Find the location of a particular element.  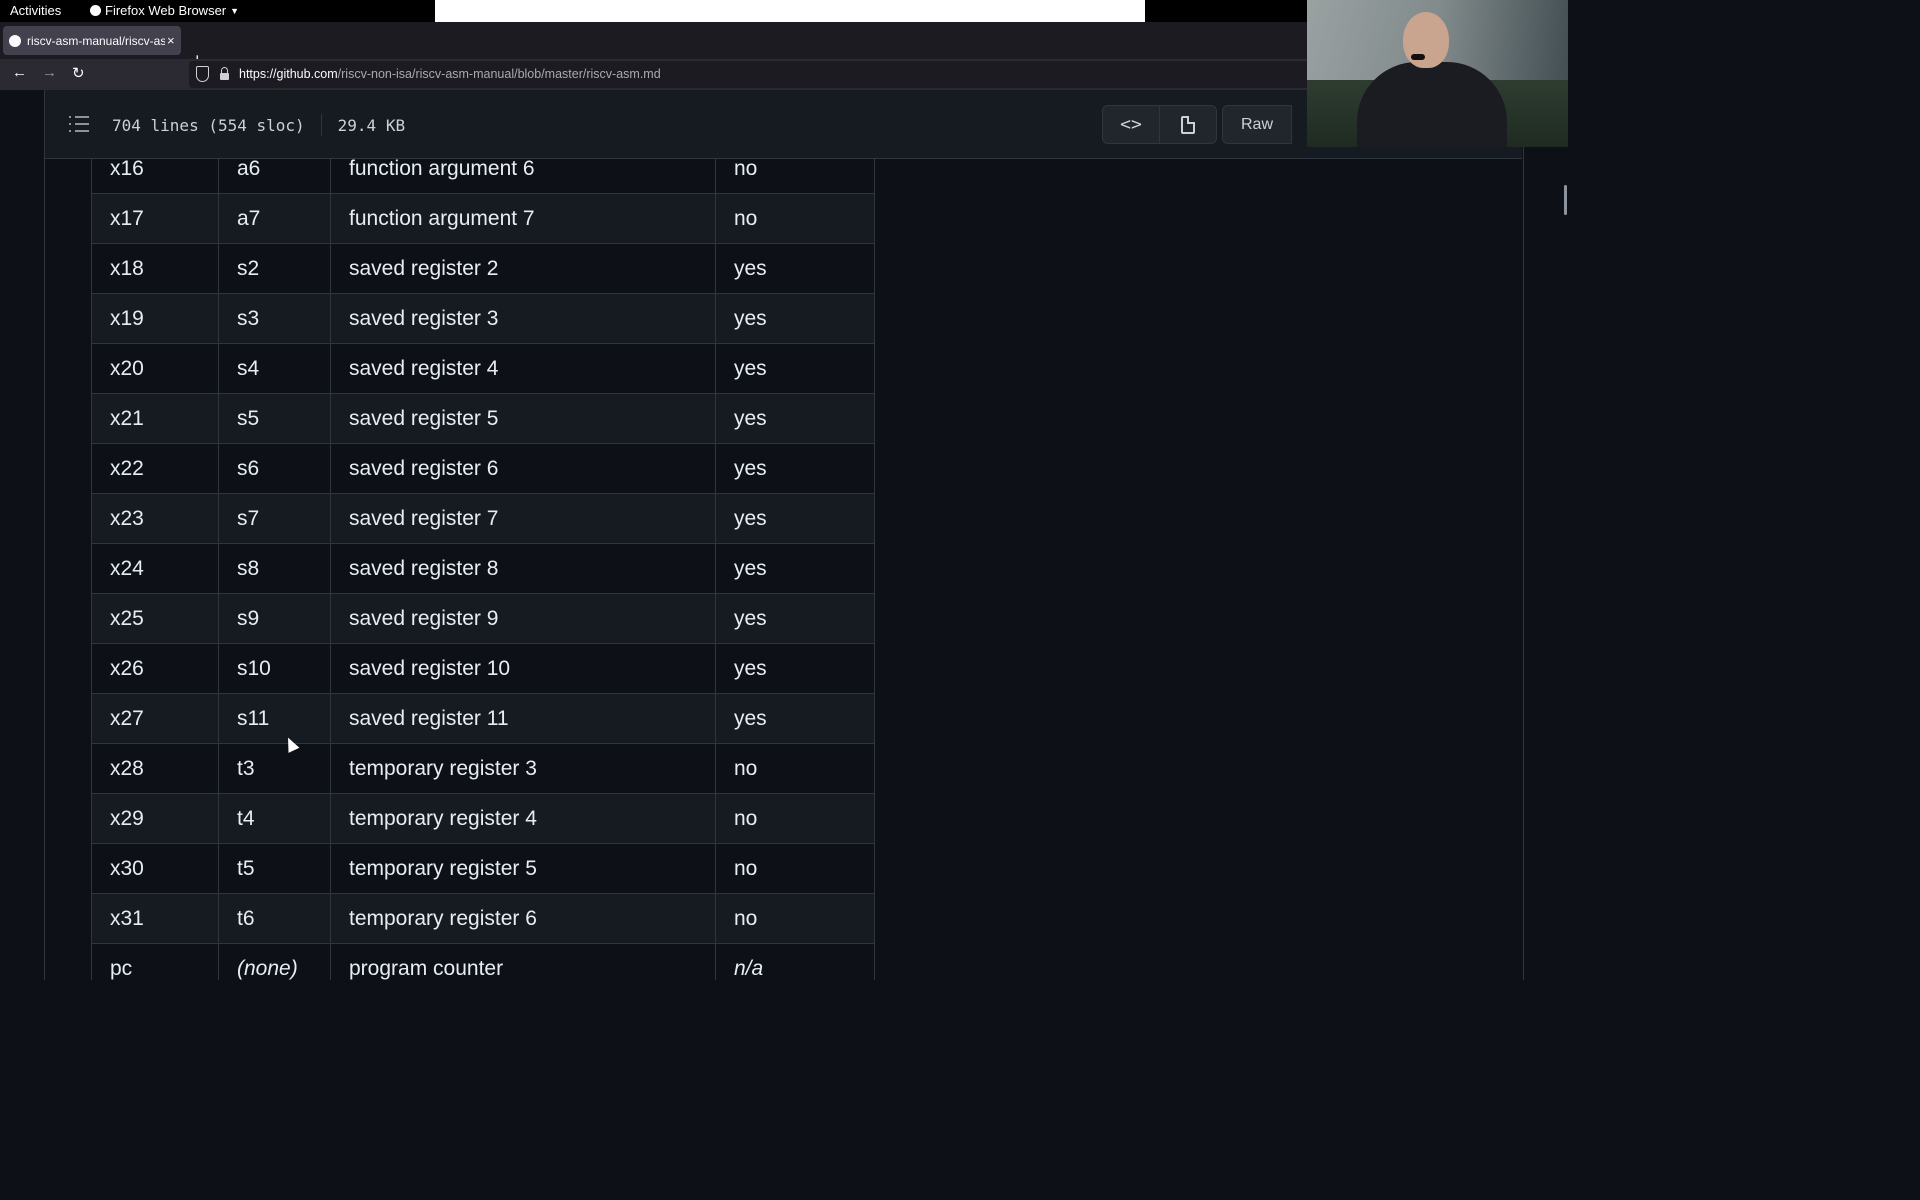

register-cell: x18 is located at coordinates (155, 268).